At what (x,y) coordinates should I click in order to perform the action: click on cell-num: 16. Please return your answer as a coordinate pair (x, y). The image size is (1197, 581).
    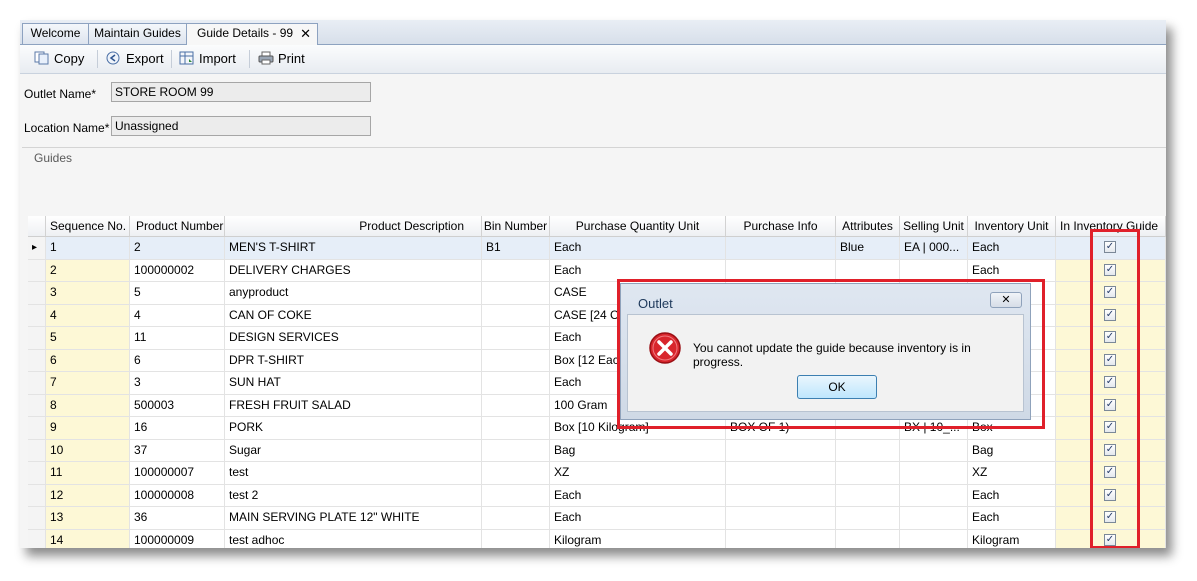
    Looking at the image, I should click on (177, 428).